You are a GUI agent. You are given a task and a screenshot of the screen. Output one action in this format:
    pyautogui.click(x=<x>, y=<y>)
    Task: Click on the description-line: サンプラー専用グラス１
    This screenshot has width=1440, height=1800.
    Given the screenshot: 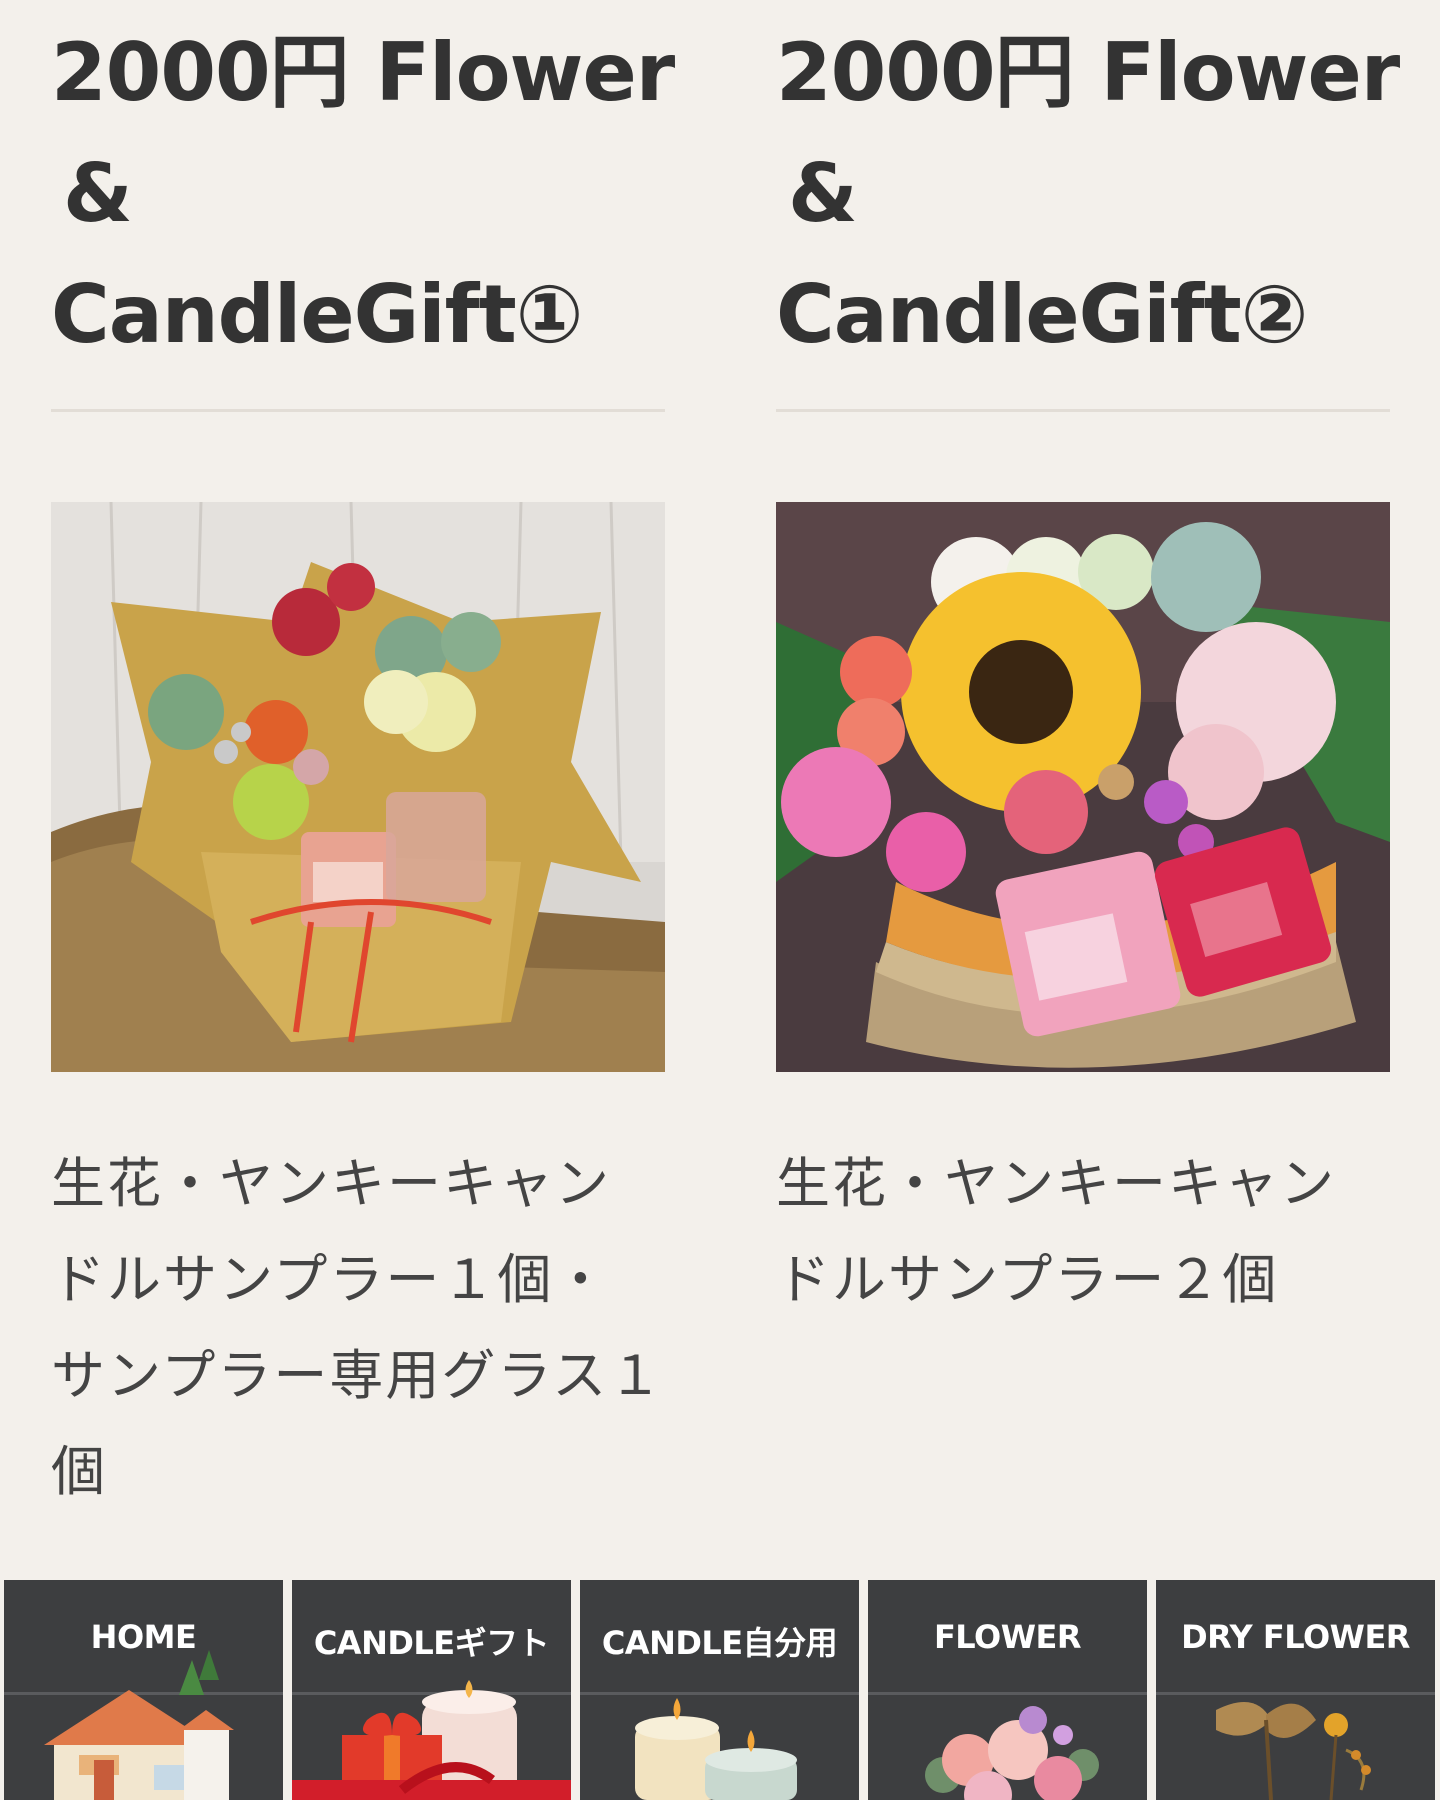 What is the action you would take?
    pyautogui.click(x=358, y=1375)
    